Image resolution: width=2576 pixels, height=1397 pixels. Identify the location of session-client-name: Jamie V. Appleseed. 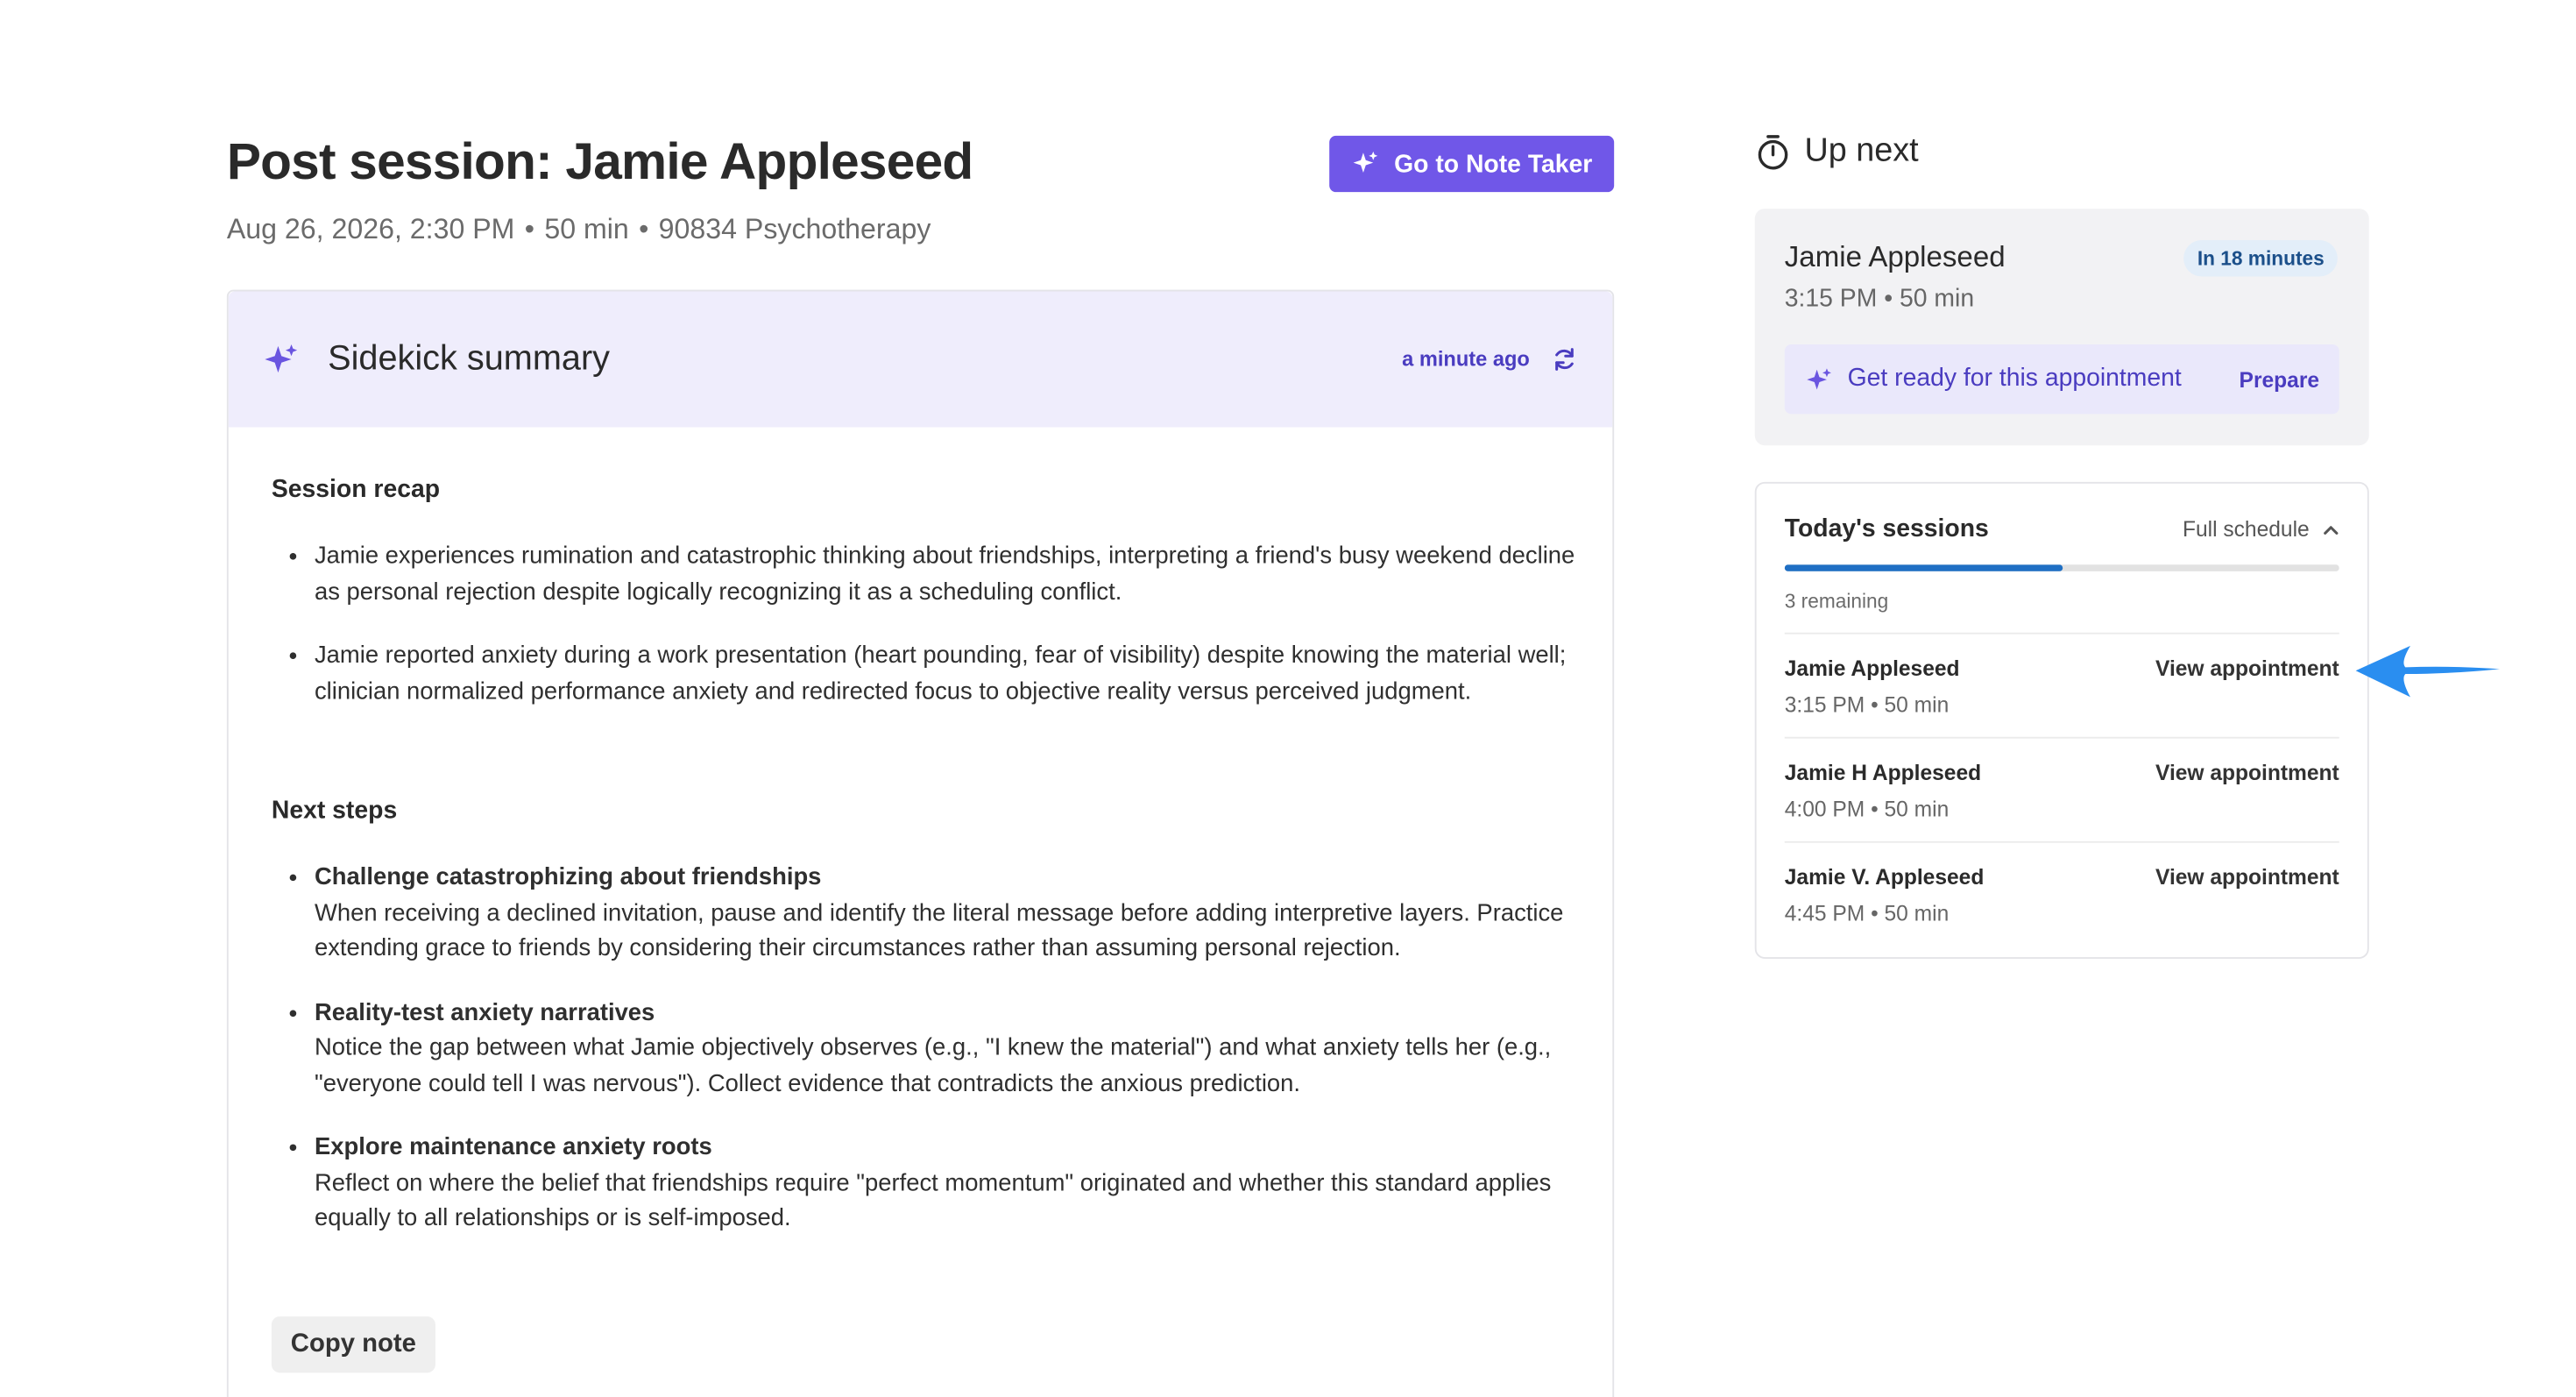
(1884, 877).